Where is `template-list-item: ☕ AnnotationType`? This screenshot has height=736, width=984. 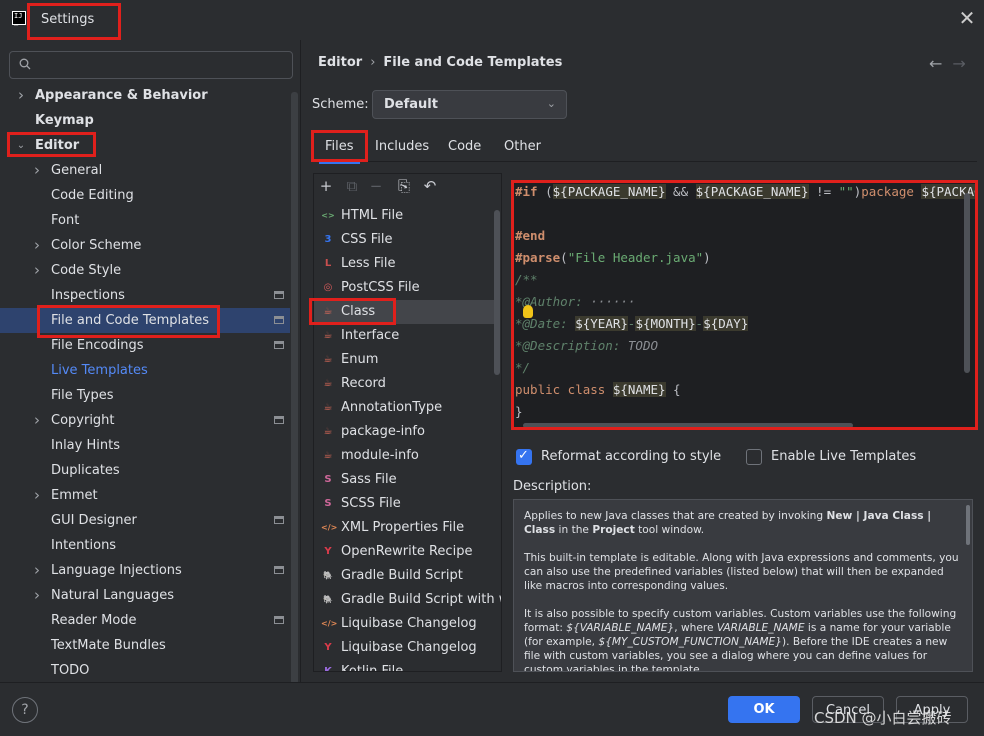 template-list-item: ☕ AnnotationType is located at coordinates (404, 408).